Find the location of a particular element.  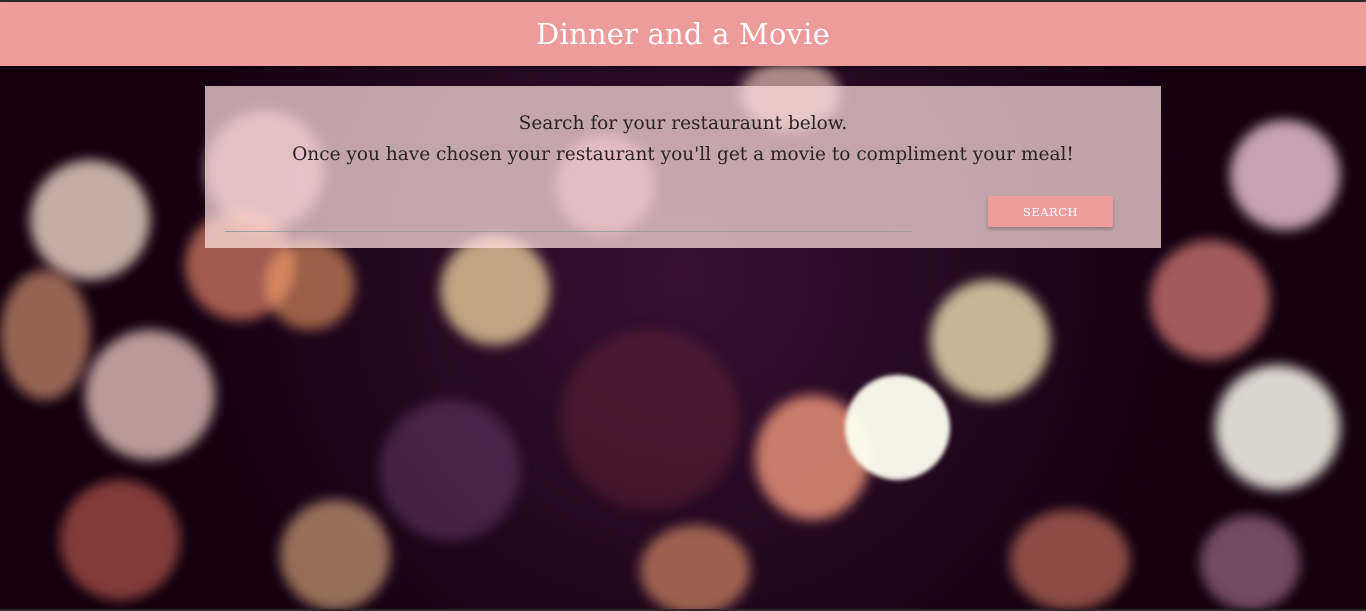

brand-title: Dinner and a Movie is located at coordinates (683, 34).